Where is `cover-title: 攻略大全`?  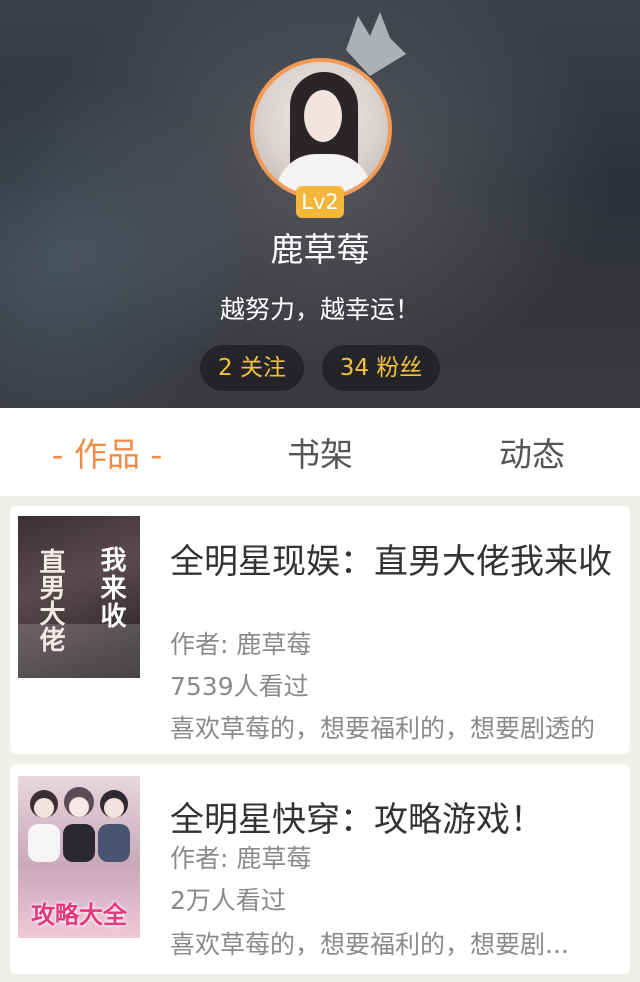
cover-title: 攻略大全 is located at coordinates (79, 914).